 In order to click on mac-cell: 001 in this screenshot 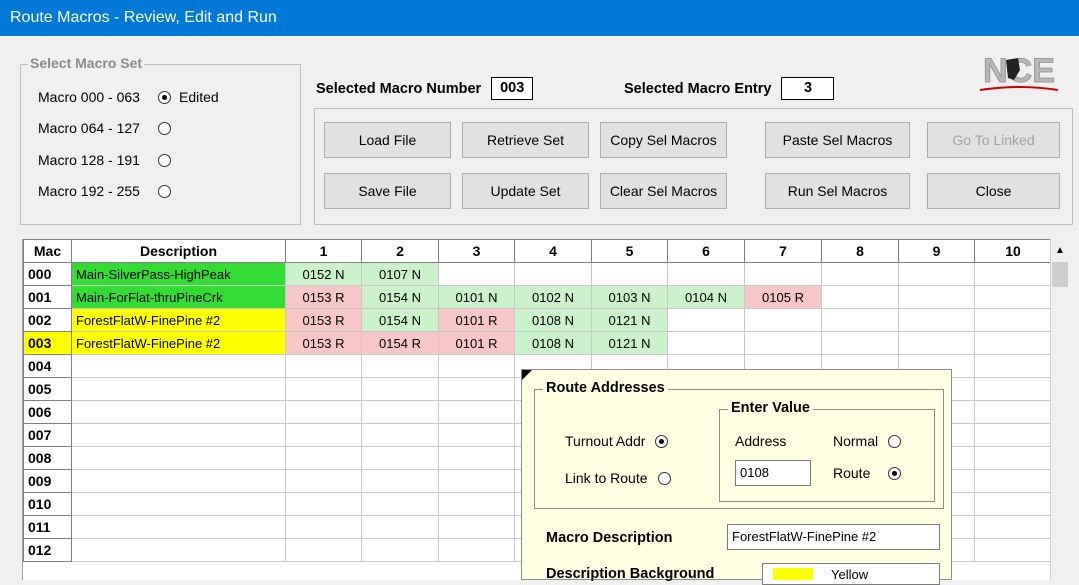, I will do `click(47, 297)`.